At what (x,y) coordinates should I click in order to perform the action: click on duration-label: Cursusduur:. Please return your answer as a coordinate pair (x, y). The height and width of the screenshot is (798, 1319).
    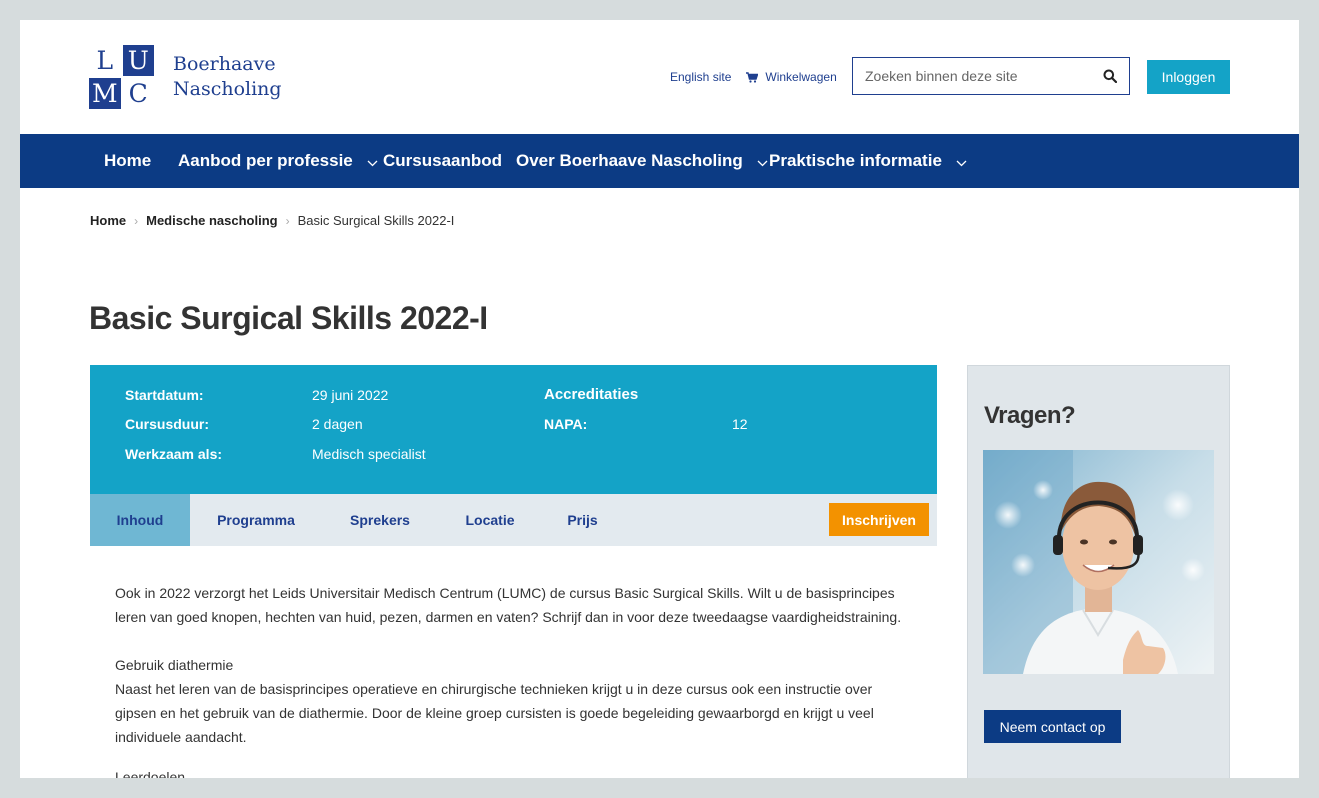
    Looking at the image, I should click on (167, 424).